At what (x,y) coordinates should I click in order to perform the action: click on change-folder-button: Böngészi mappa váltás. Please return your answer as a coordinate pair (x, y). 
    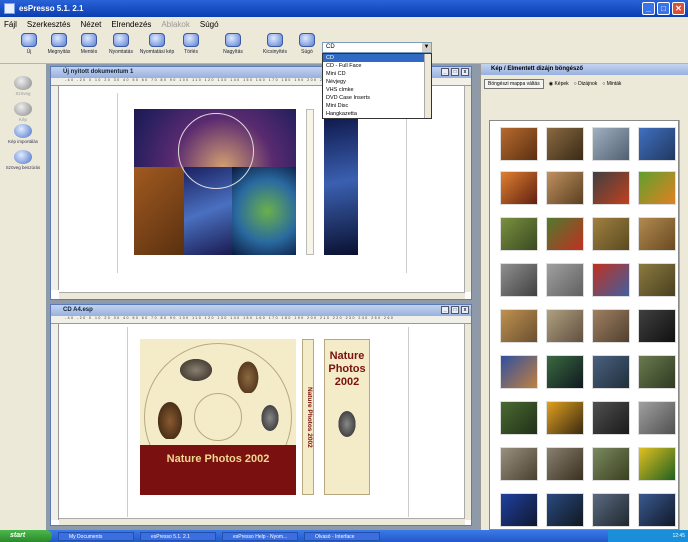
    Looking at the image, I should click on (514, 84).